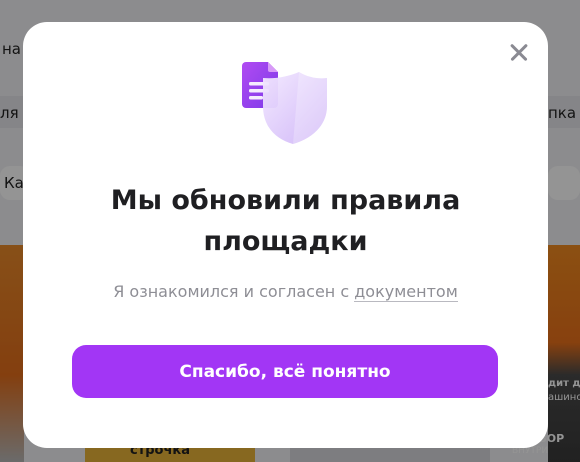 The height and width of the screenshot is (462, 580). I want to click on agreement-text: Я ознакомился и согласен с документом, so click(285, 292).